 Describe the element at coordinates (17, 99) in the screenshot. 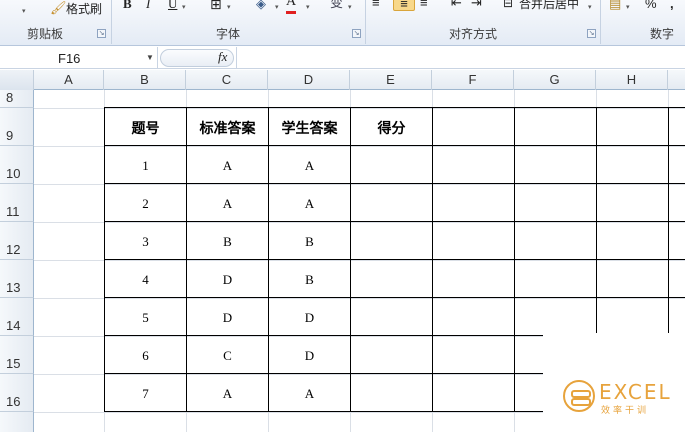

I see `row-header-8: 8` at that location.